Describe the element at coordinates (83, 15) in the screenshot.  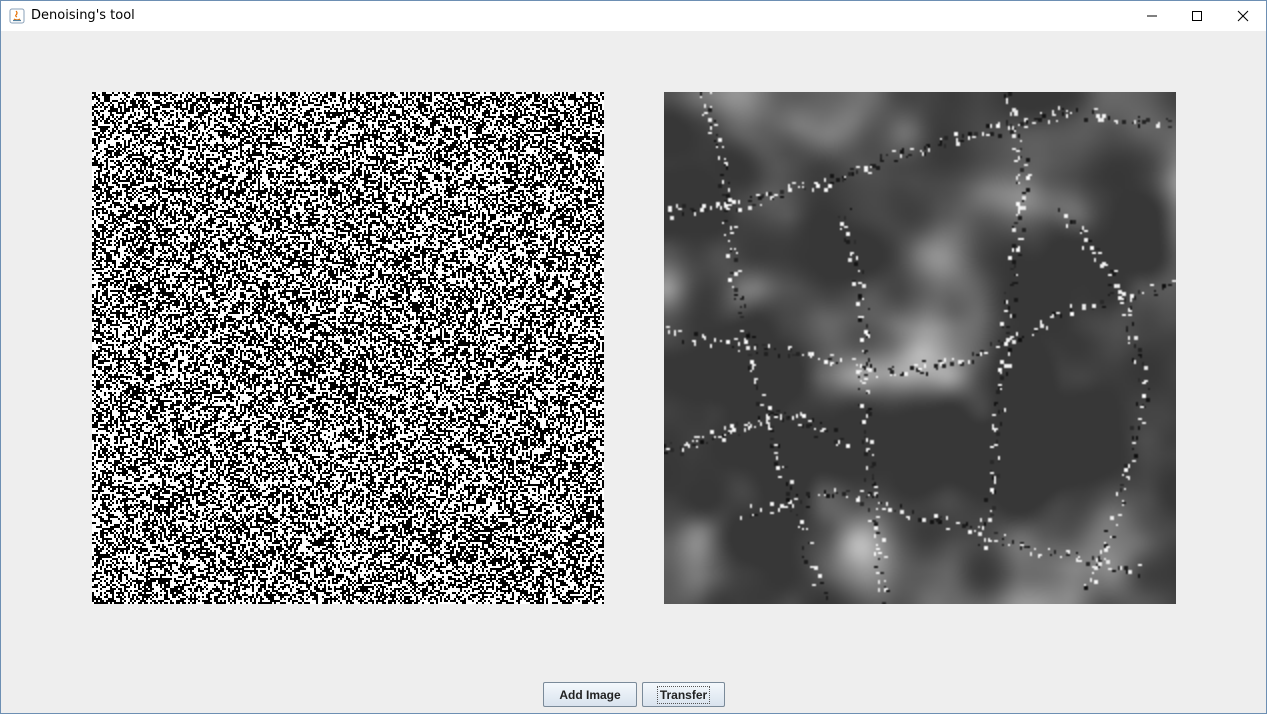
I see `window-title: Denoising's tool` at that location.